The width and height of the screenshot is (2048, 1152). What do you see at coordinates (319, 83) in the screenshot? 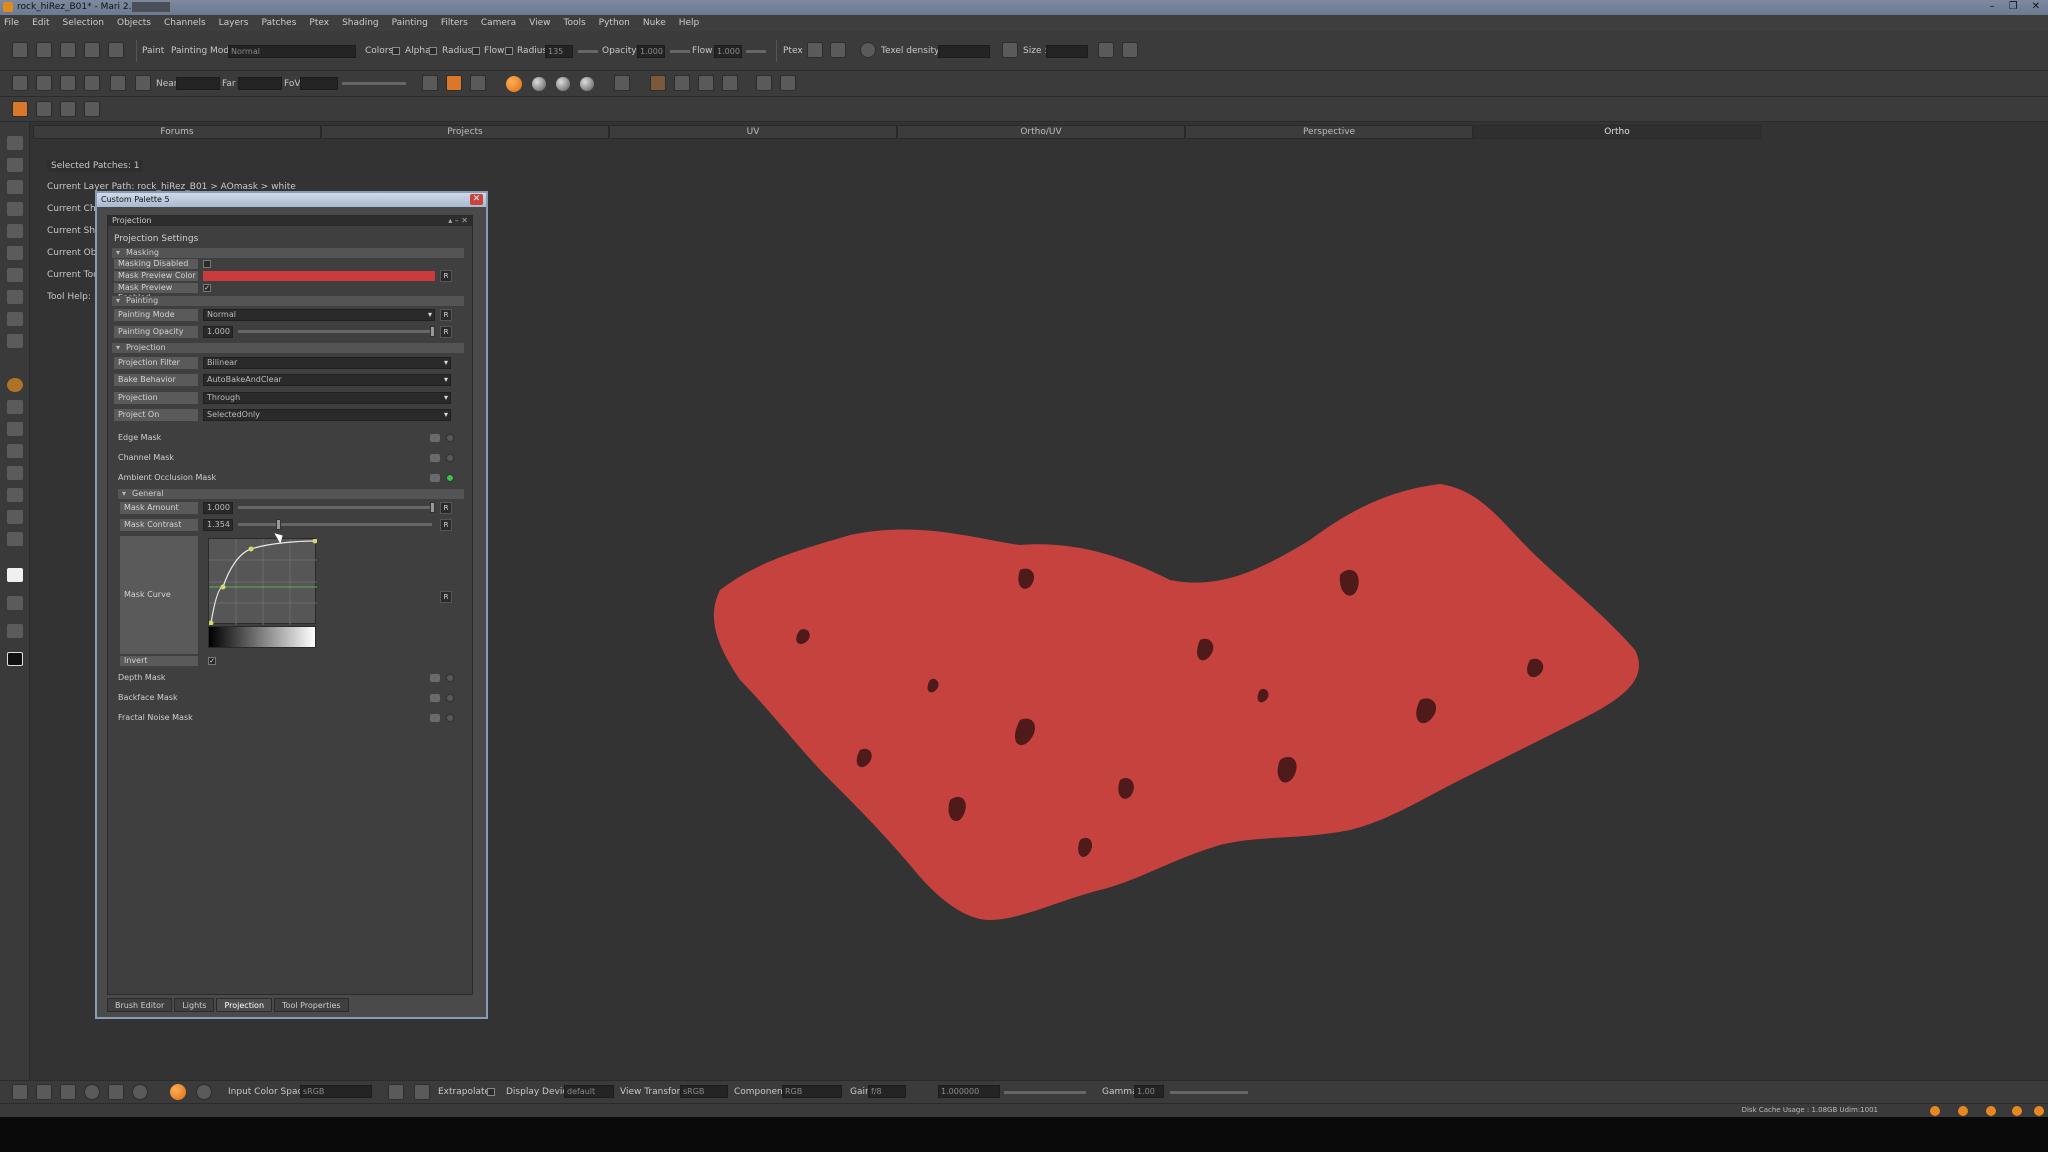
I see `fov-field` at bounding box center [319, 83].